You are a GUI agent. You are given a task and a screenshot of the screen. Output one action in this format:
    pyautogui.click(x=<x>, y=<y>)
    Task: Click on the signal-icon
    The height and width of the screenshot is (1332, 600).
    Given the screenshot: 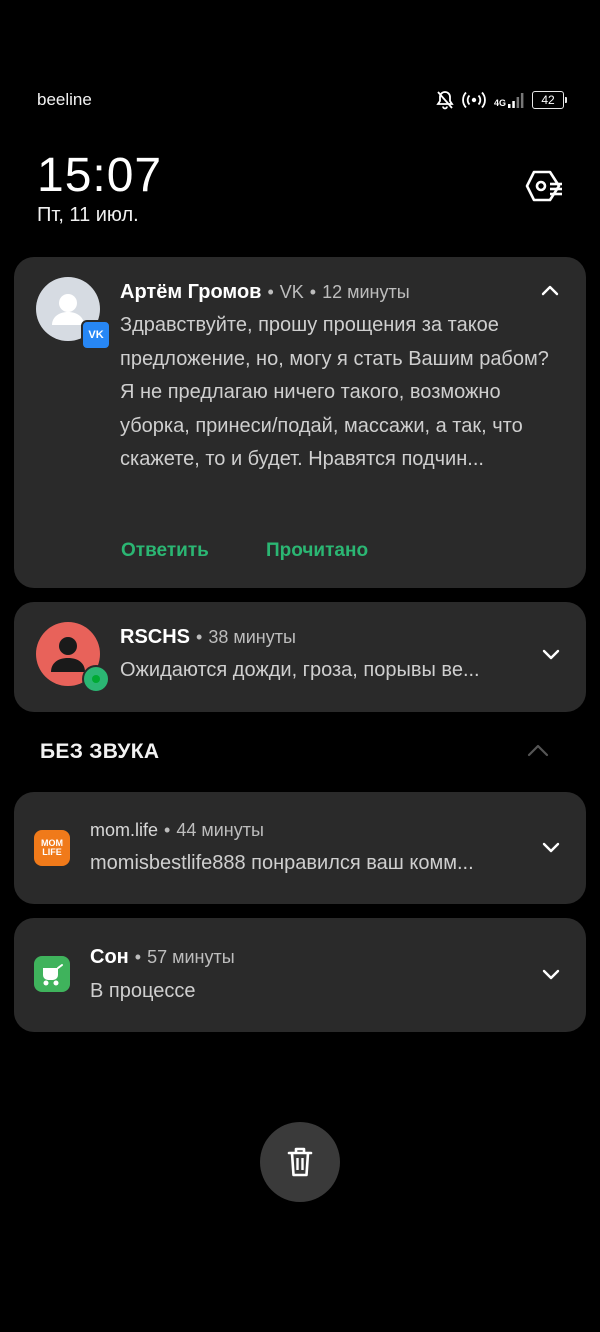 What is the action you would take?
    pyautogui.click(x=516, y=100)
    